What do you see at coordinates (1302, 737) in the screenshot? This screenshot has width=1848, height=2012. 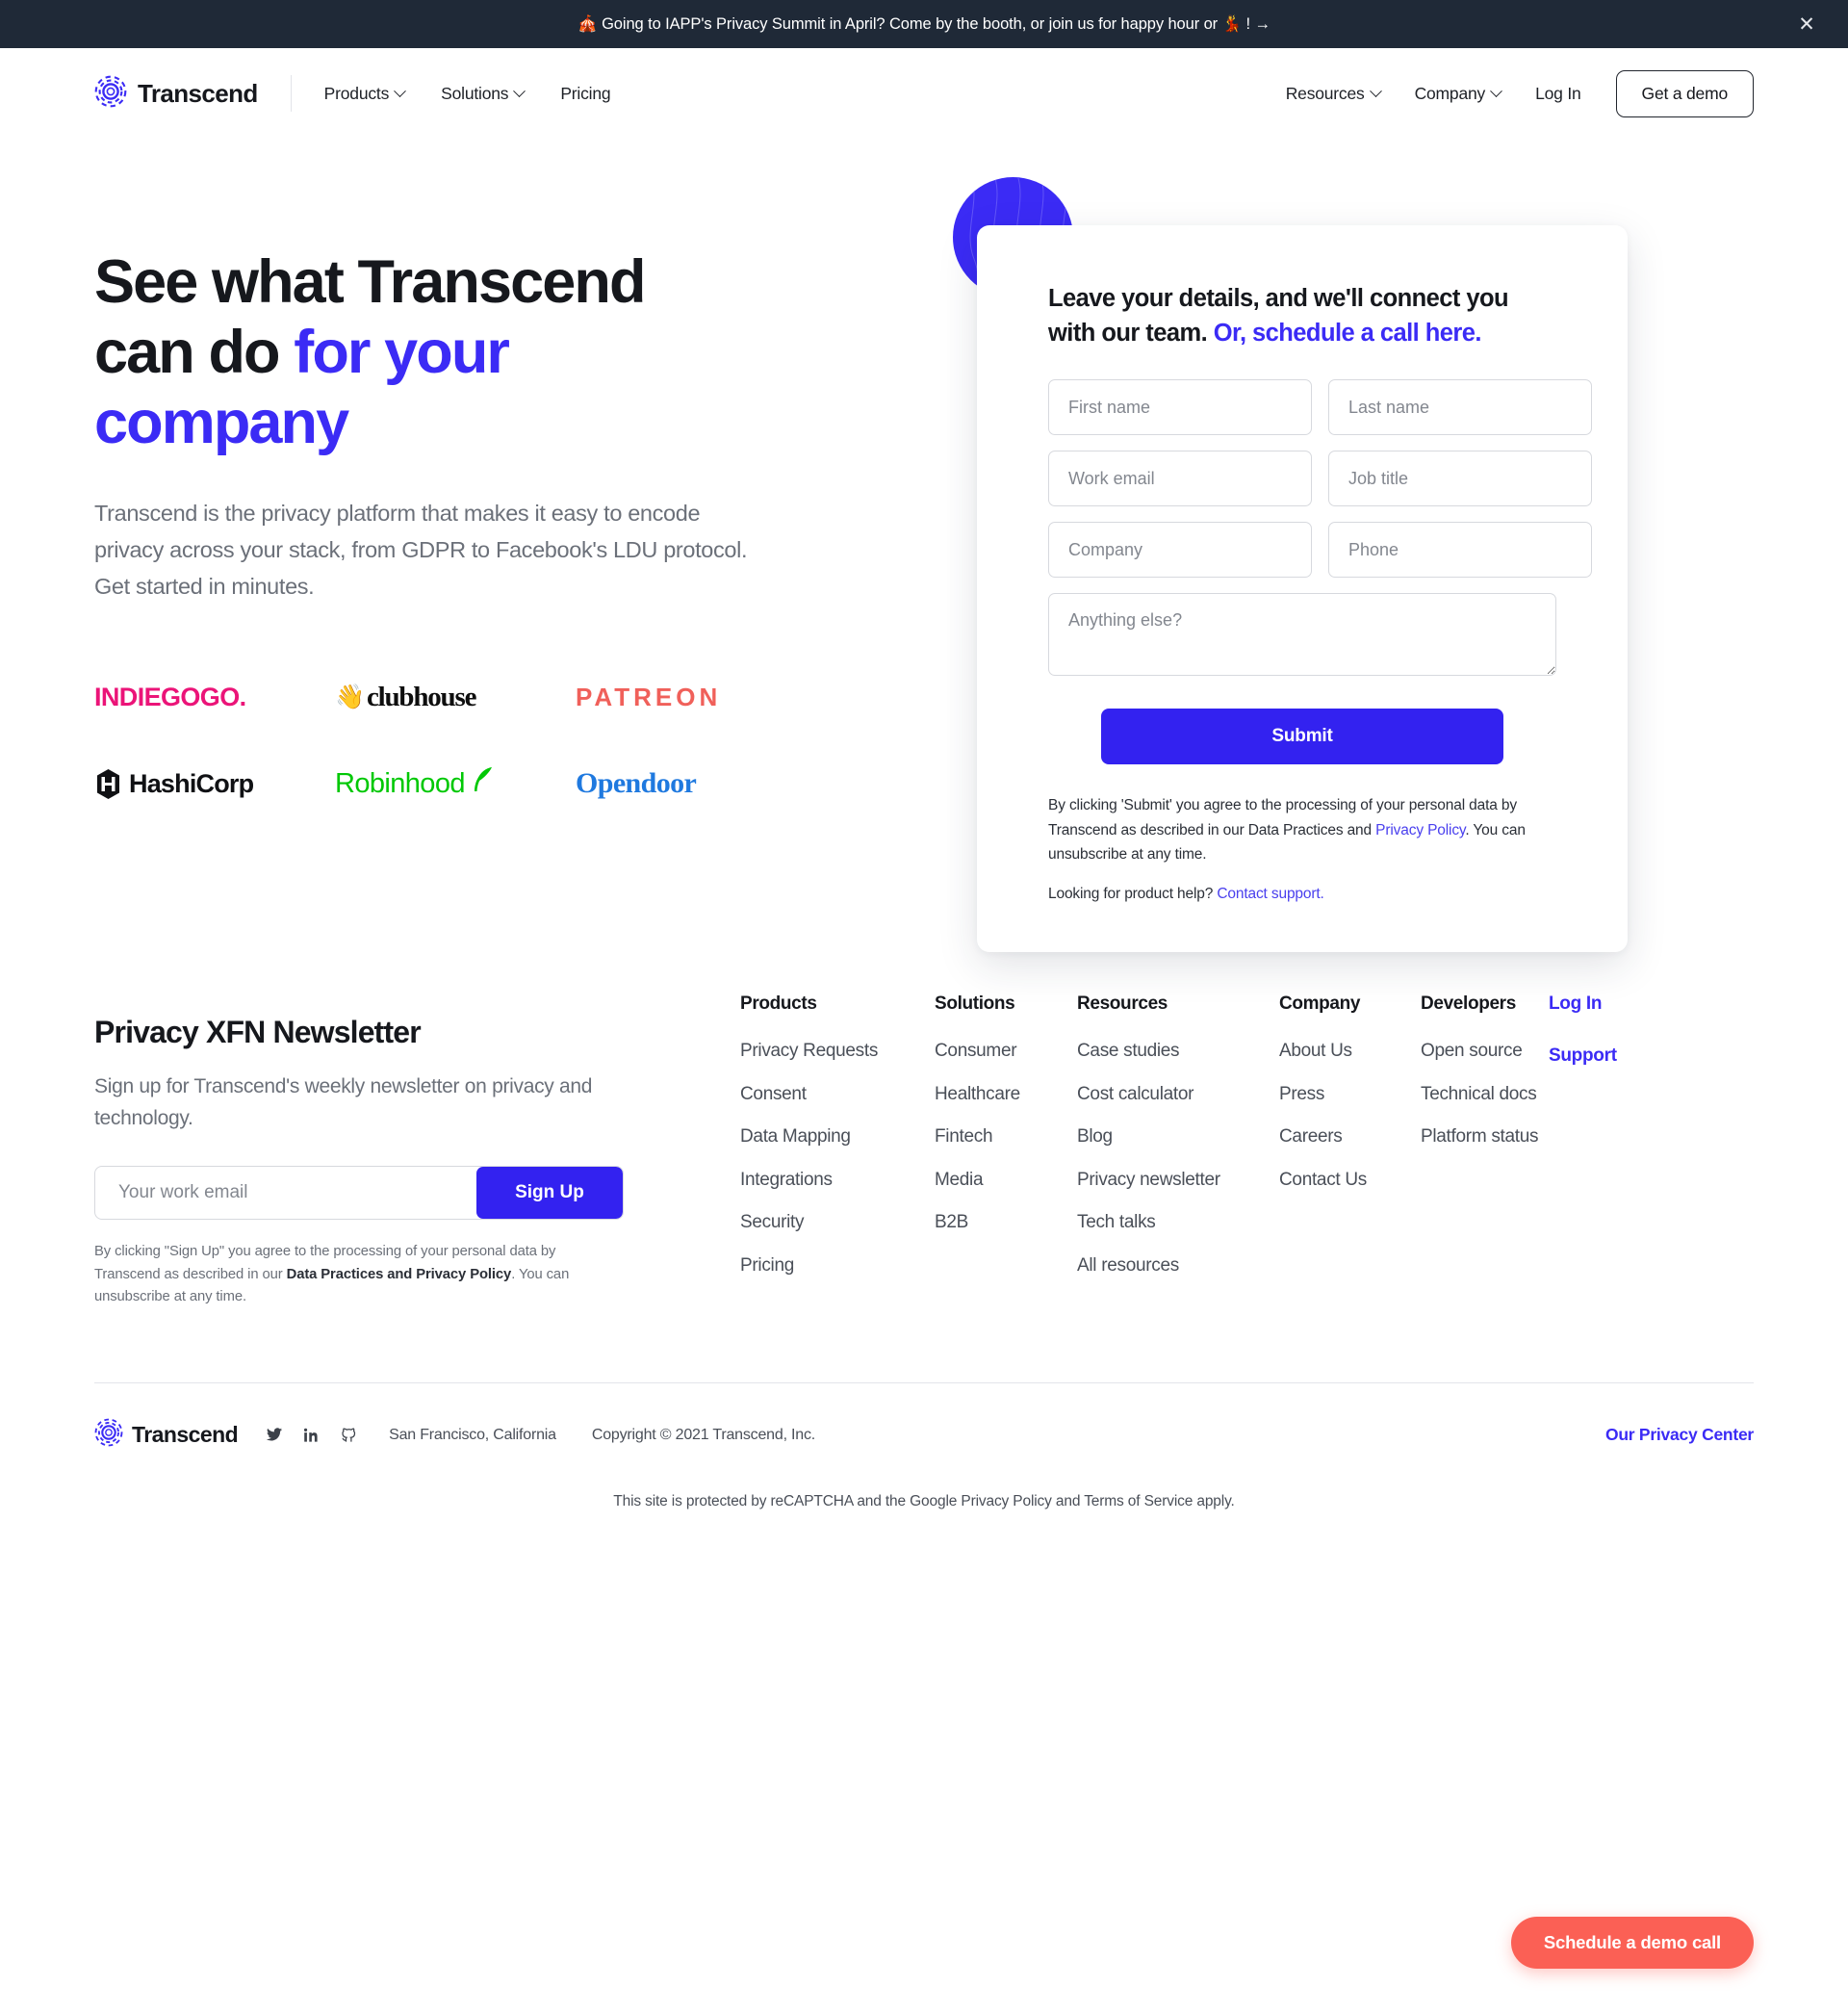 I see `submit-button: Submit` at bounding box center [1302, 737].